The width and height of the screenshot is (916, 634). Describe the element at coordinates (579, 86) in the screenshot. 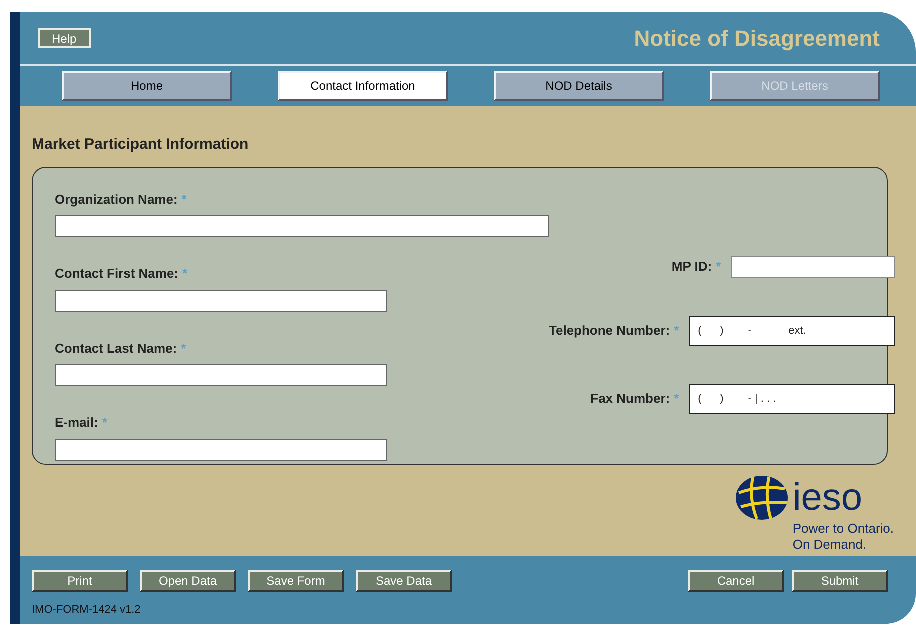

I see `nav-tab: NOD Details` at that location.